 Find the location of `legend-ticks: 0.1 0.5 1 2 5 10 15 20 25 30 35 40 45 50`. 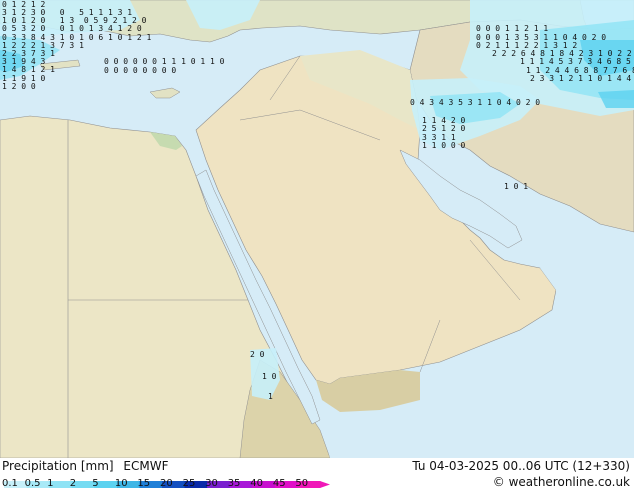

legend-ticks: 0.1 0.5 1 2 5 10 15 20 25 30 35 40 45 50 is located at coordinates (165, 474).